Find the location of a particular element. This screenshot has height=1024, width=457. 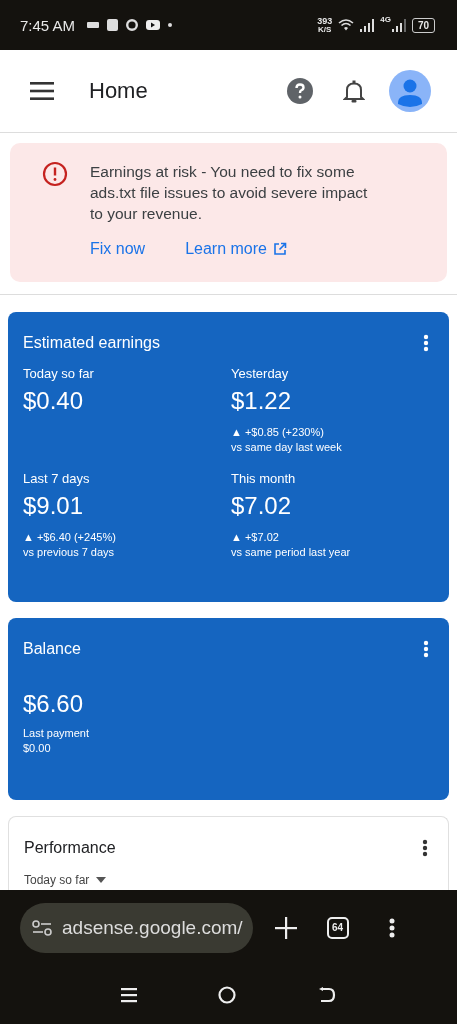

net-speed: 393 is located at coordinates (325, 21).